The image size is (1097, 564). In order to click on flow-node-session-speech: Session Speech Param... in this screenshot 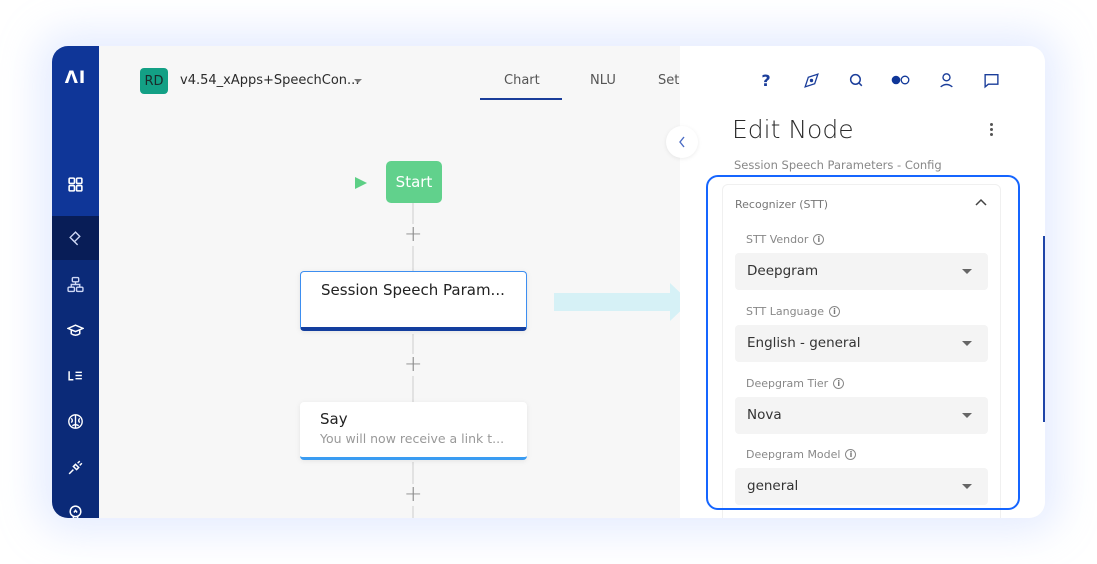, I will do `click(413, 301)`.